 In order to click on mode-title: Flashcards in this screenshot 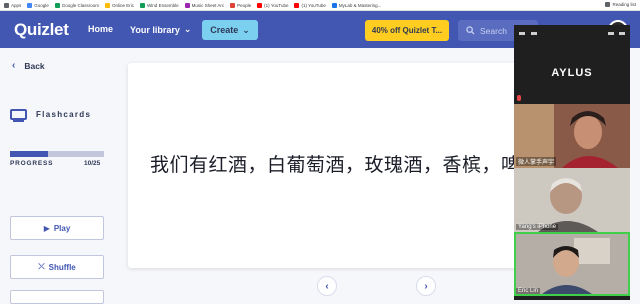, I will do `click(51, 115)`.